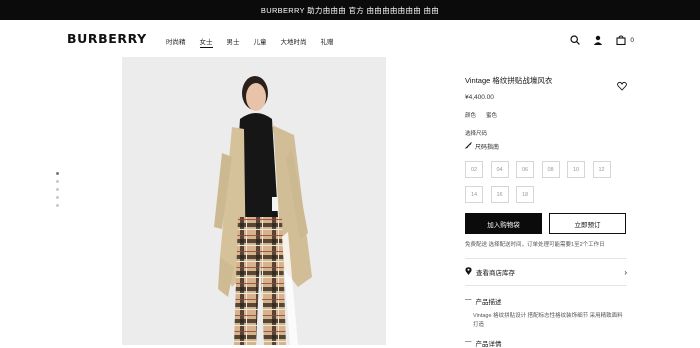 The image size is (700, 348). Describe the element at coordinates (546, 343) in the screenshot. I see `accordion-details: — 产品详情` at that location.